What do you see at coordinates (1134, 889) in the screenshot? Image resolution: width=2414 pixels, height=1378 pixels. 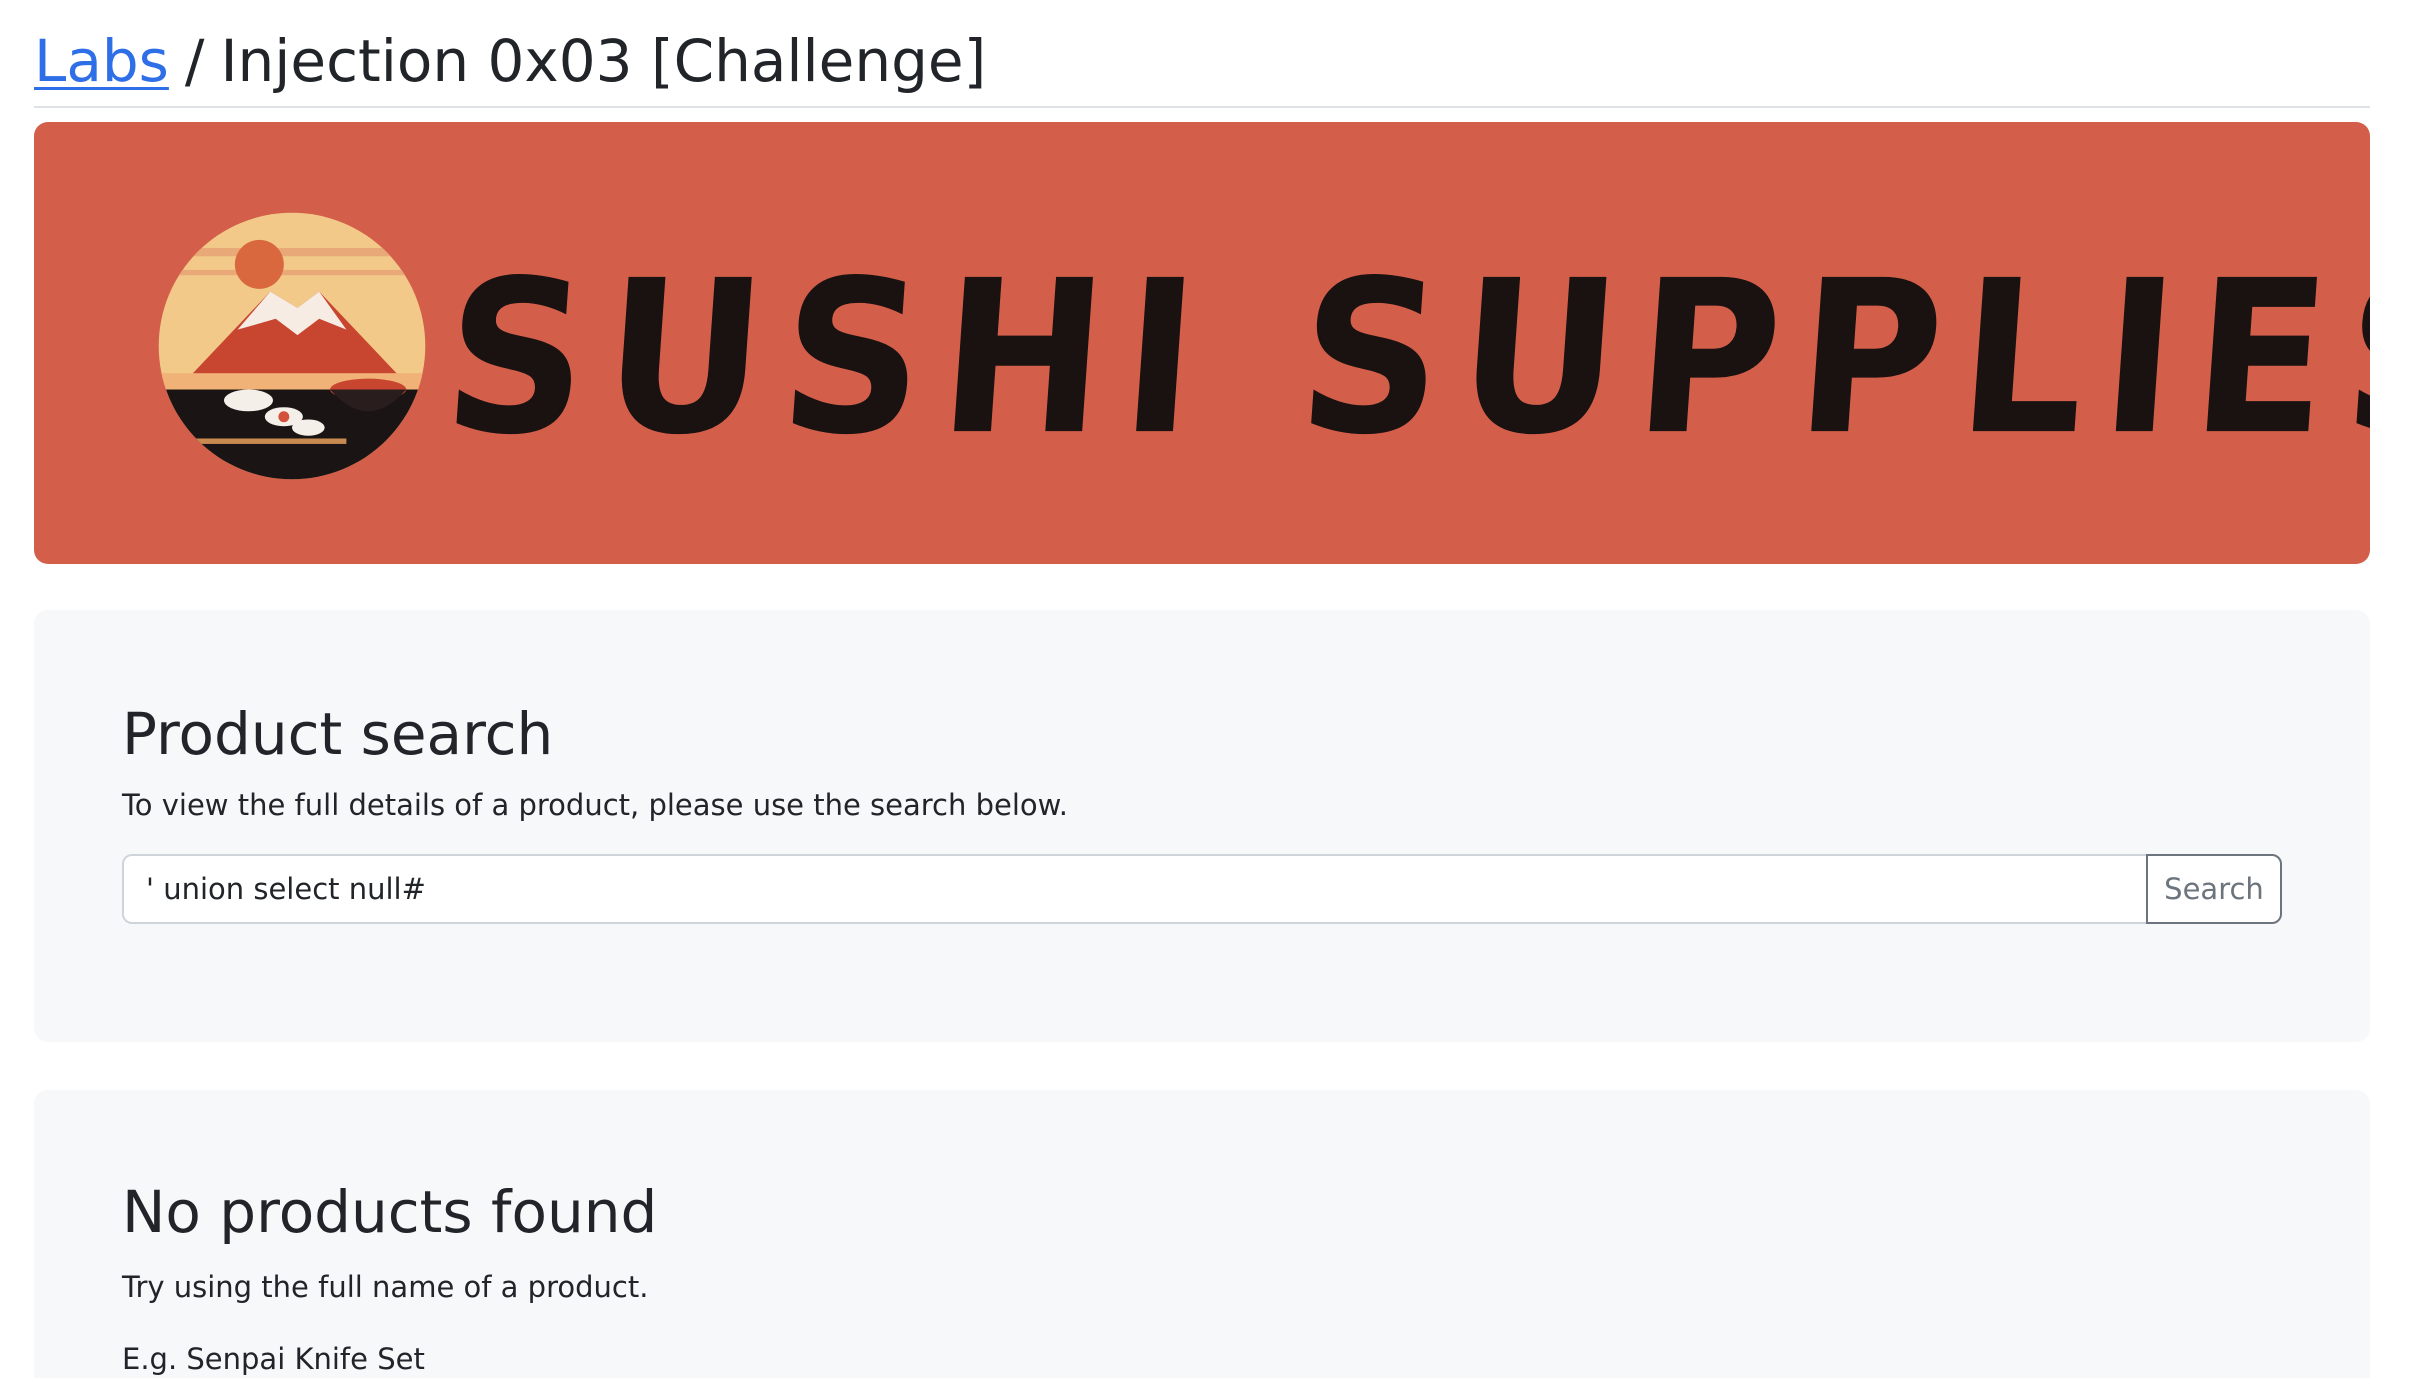 I see `search-input` at bounding box center [1134, 889].